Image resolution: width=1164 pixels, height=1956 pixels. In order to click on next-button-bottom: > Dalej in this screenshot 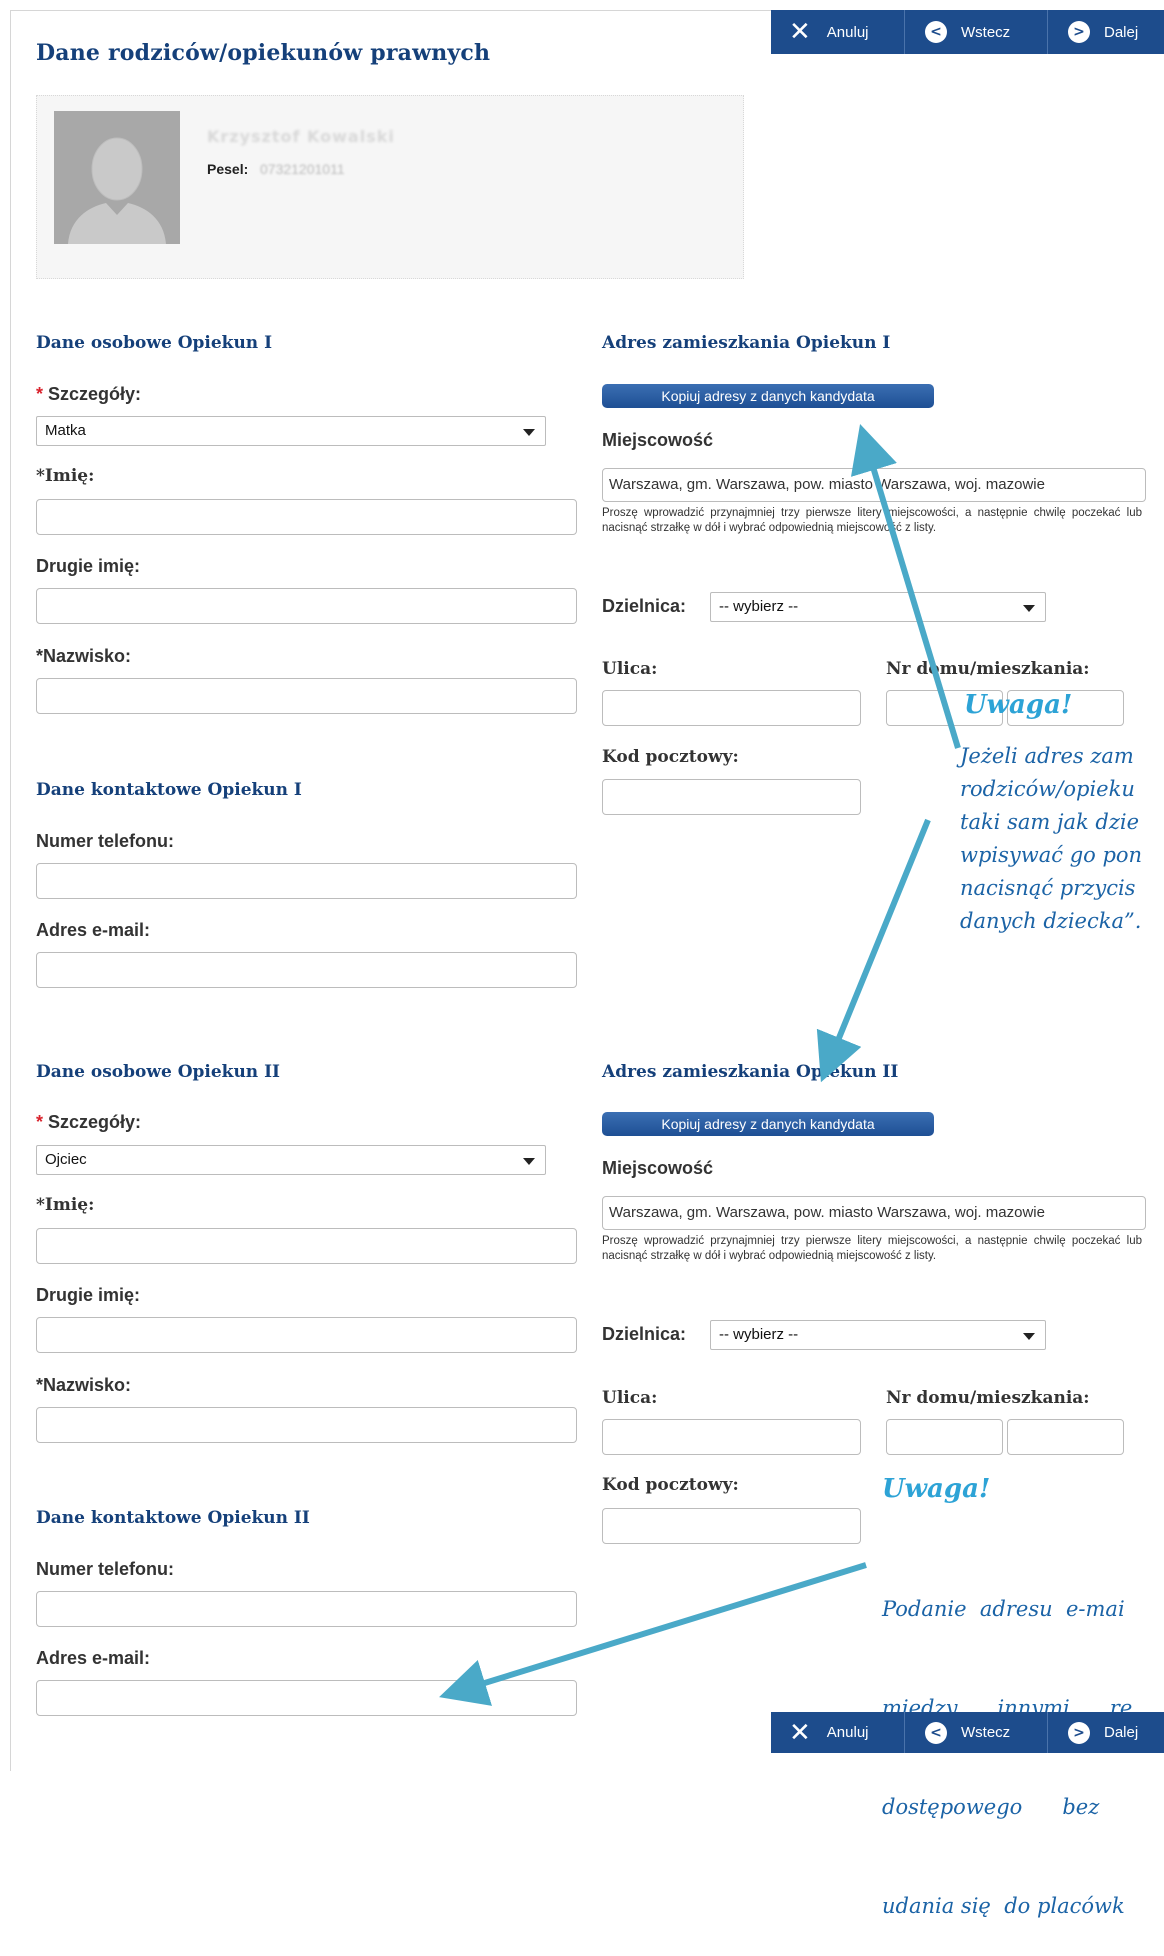, I will do `click(1106, 1732)`.